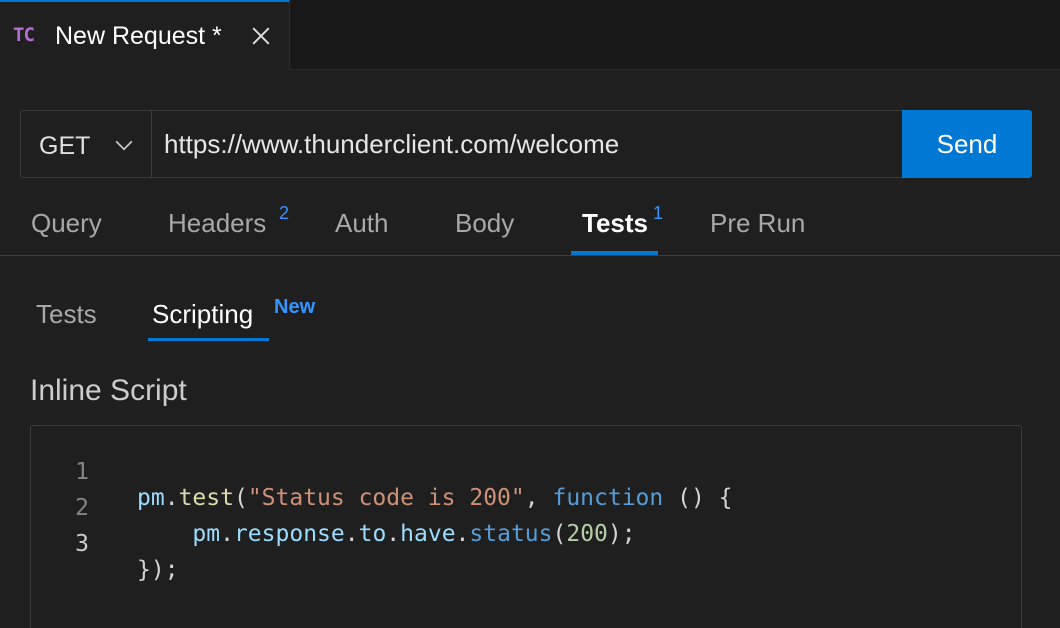 This screenshot has width=1060, height=628. I want to click on method-select: GET, so click(86, 144).